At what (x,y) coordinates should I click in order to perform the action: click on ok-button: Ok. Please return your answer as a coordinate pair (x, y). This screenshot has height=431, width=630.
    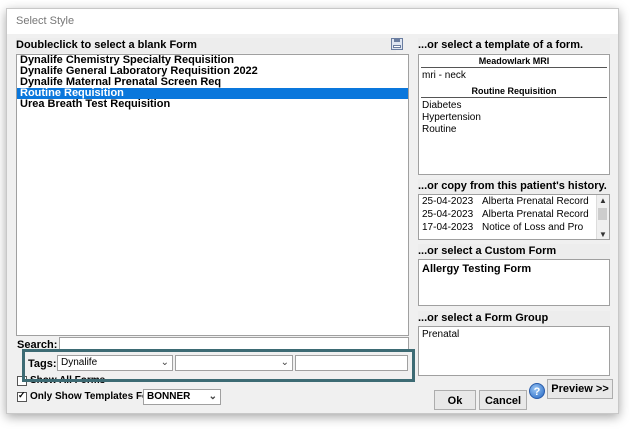
    Looking at the image, I should click on (455, 400).